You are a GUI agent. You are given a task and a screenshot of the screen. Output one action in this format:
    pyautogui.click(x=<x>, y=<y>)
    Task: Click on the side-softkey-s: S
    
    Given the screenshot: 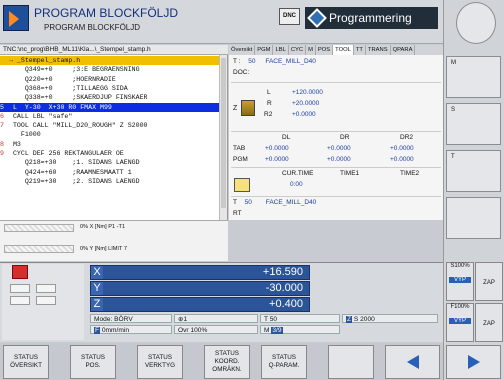 What is the action you would take?
    pyautogui.click(x=473, y=124)
    